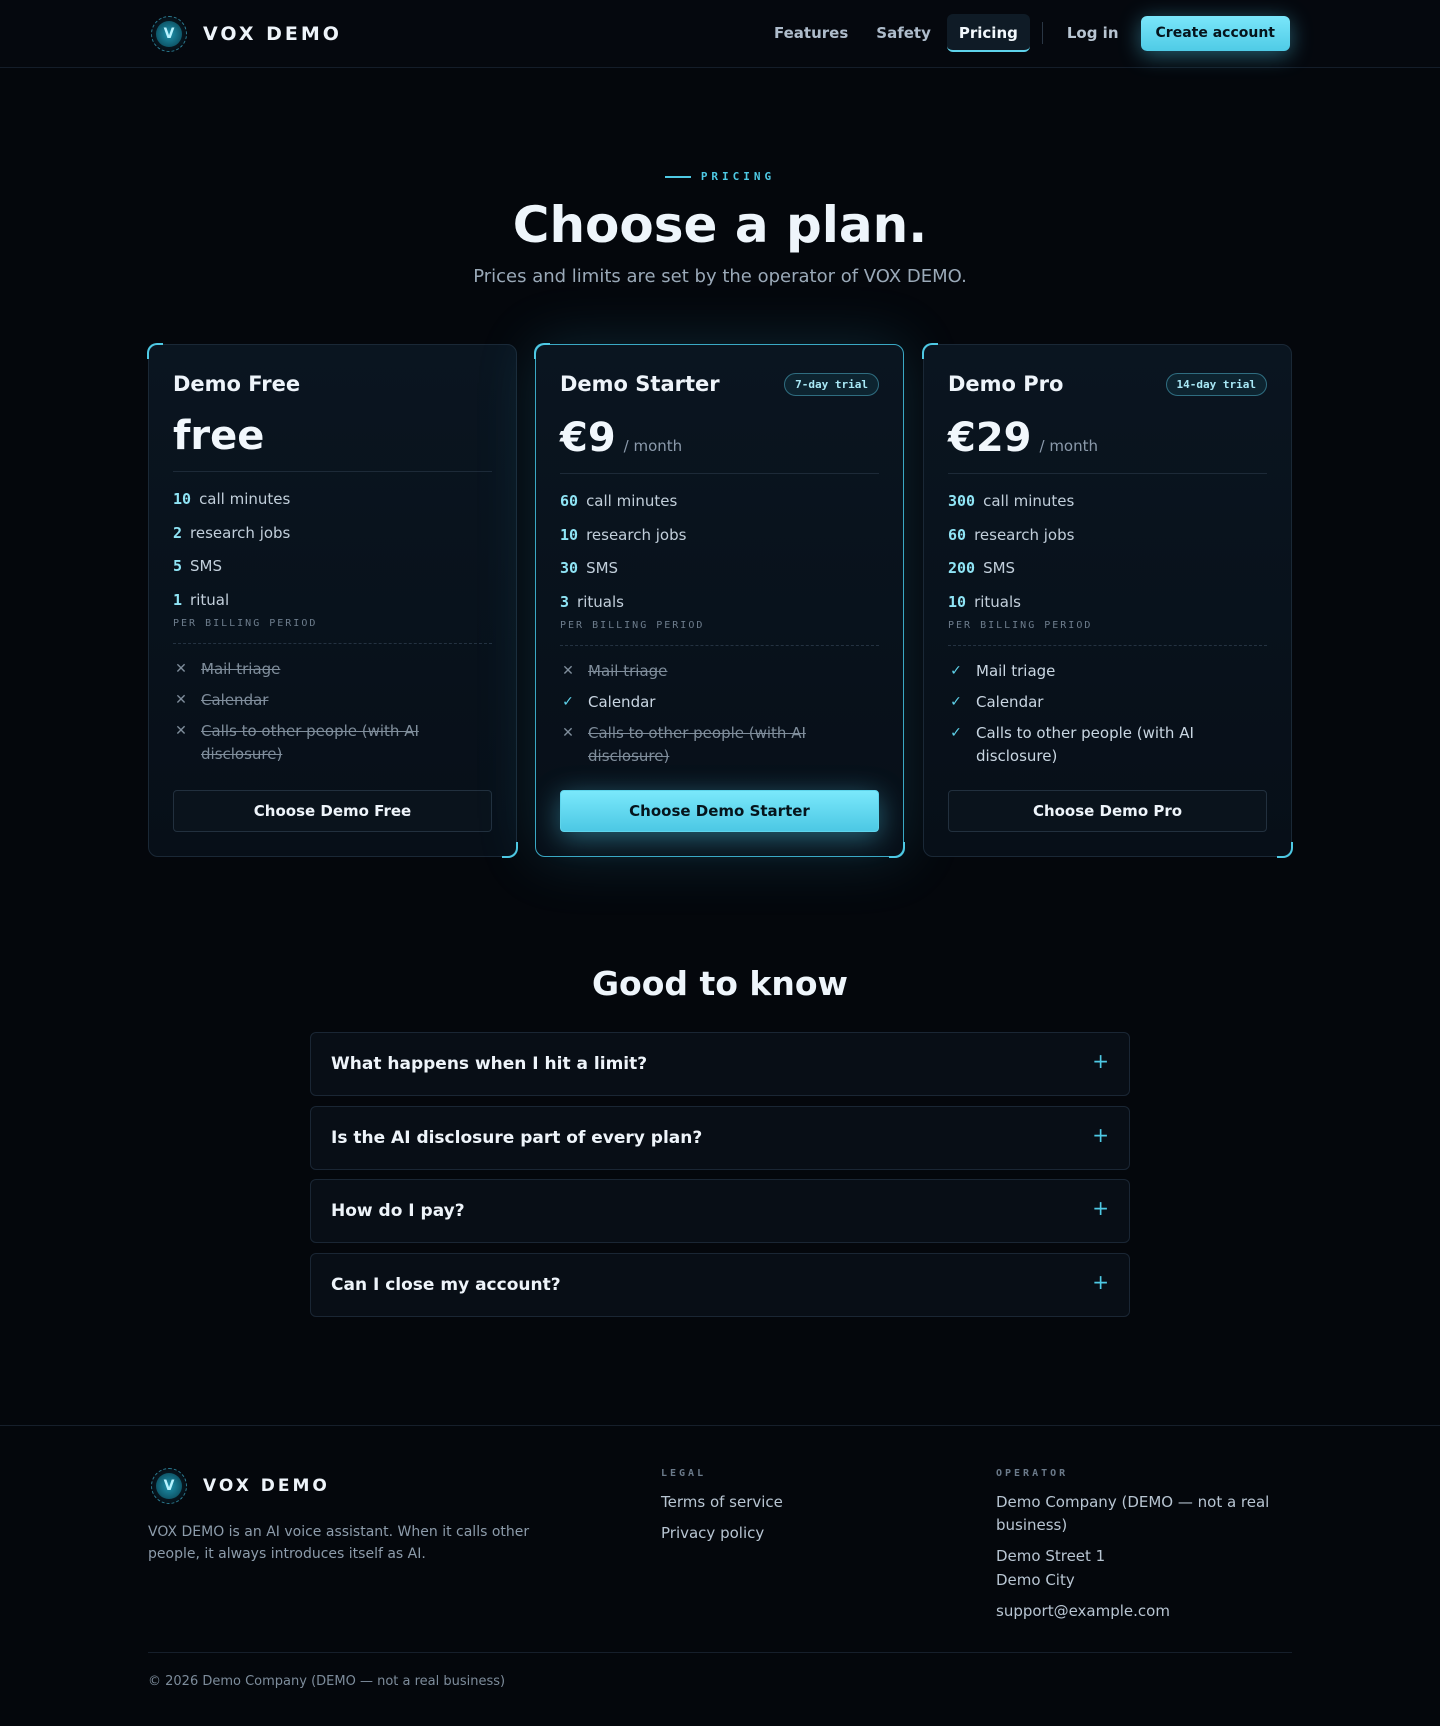 This screenshot has height=1726, width=1440. What do you see at coordinates (720, 1211) in the screenshot?
I see `faq-item: How do I pay? +` at bounding box center [720, 1211].